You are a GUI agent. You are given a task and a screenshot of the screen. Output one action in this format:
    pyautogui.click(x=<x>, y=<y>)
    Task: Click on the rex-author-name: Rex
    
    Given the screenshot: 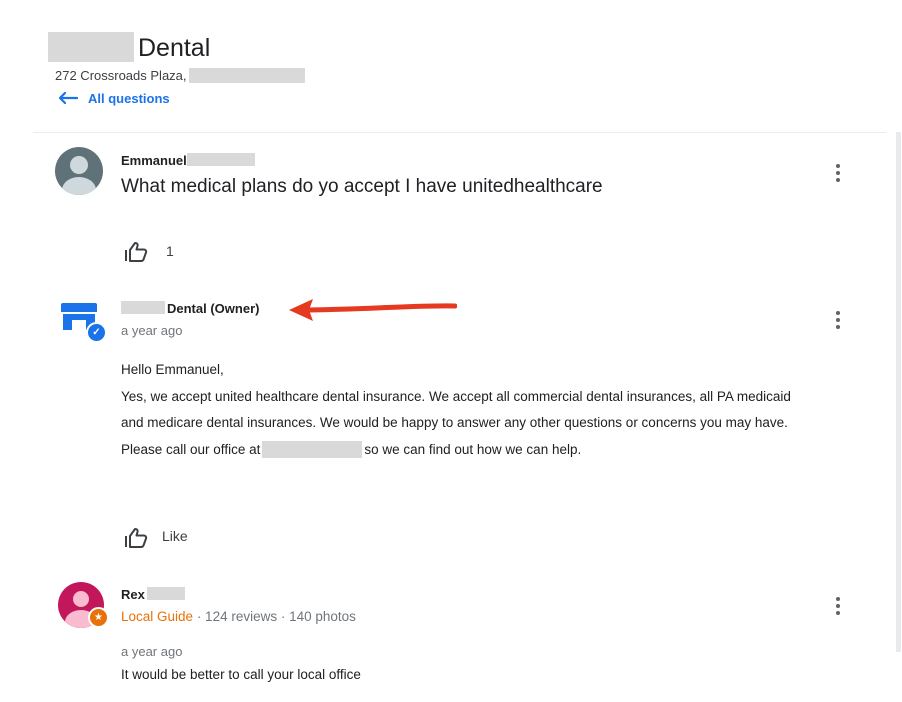 What is the action you would take?
    pyautogui.click(x=133, y=594)
    